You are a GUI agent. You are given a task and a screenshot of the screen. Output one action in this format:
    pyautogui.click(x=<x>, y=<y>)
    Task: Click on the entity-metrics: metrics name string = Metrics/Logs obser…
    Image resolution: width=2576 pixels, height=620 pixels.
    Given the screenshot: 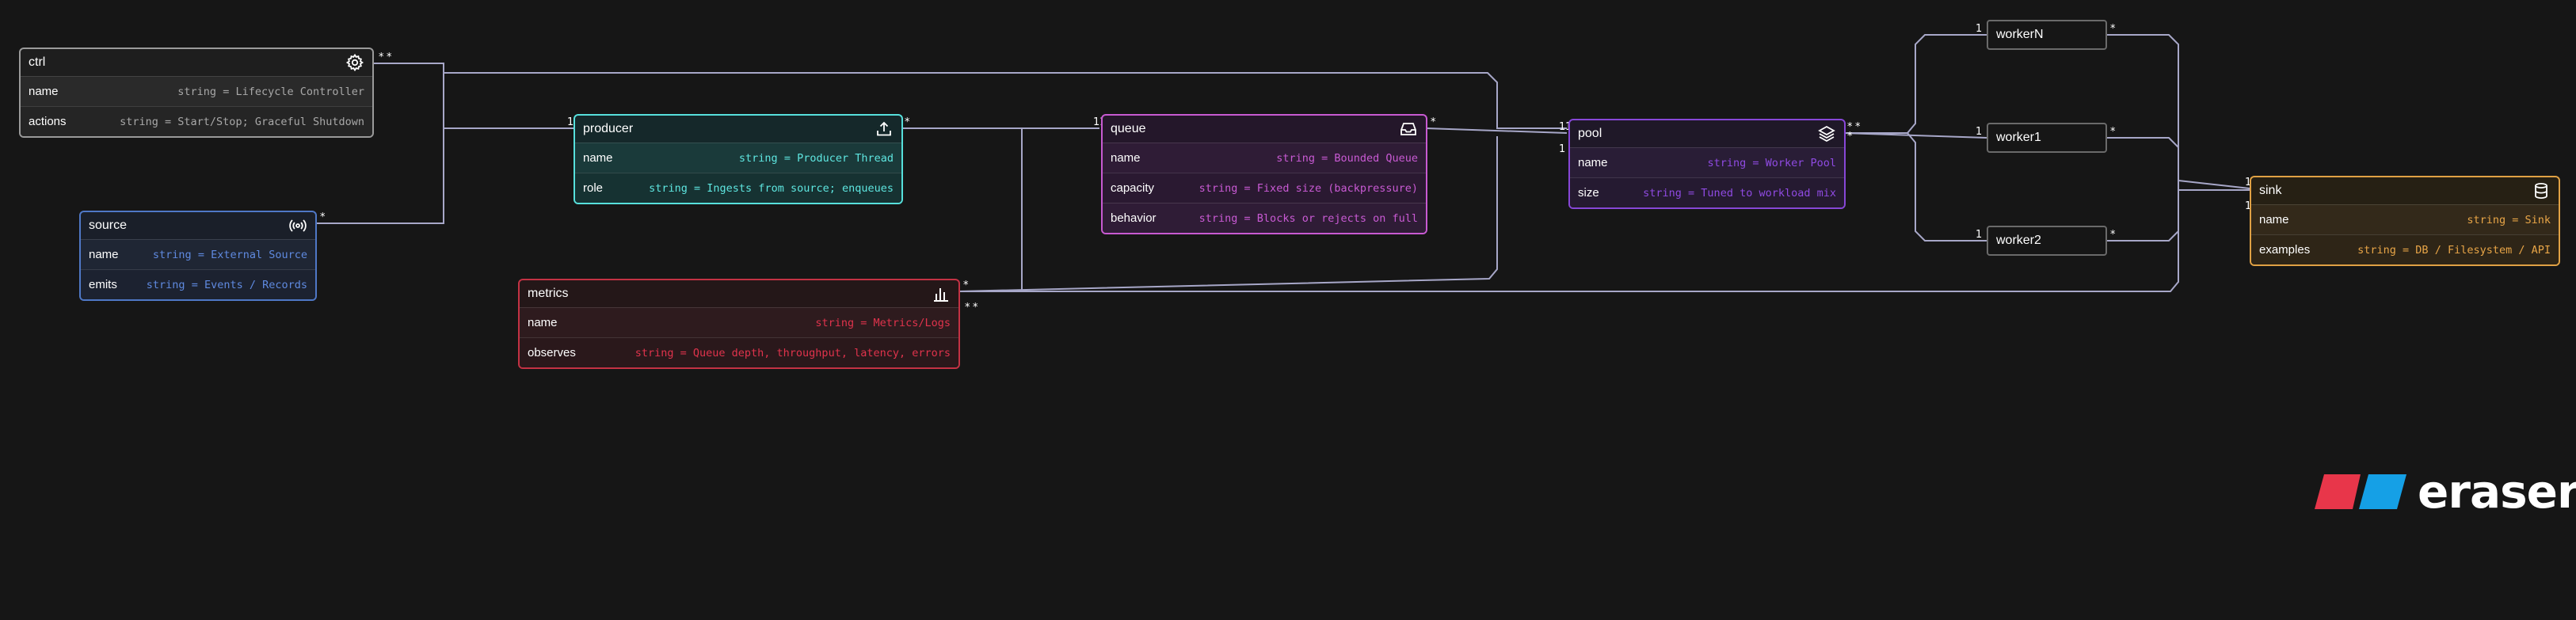 What is the action you would take?
    pyautogui.click(x=739, y=324)
    